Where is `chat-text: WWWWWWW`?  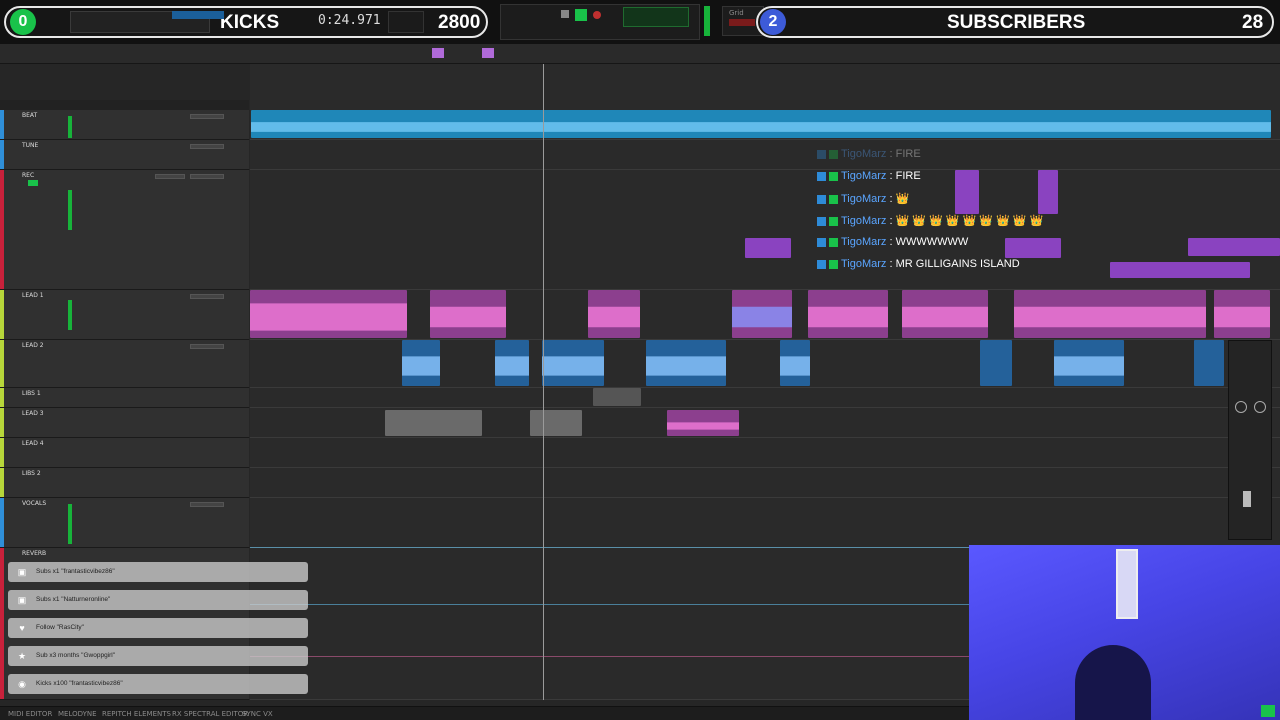 chat-text: WWWWWWW is located at coordinates (932, 242).